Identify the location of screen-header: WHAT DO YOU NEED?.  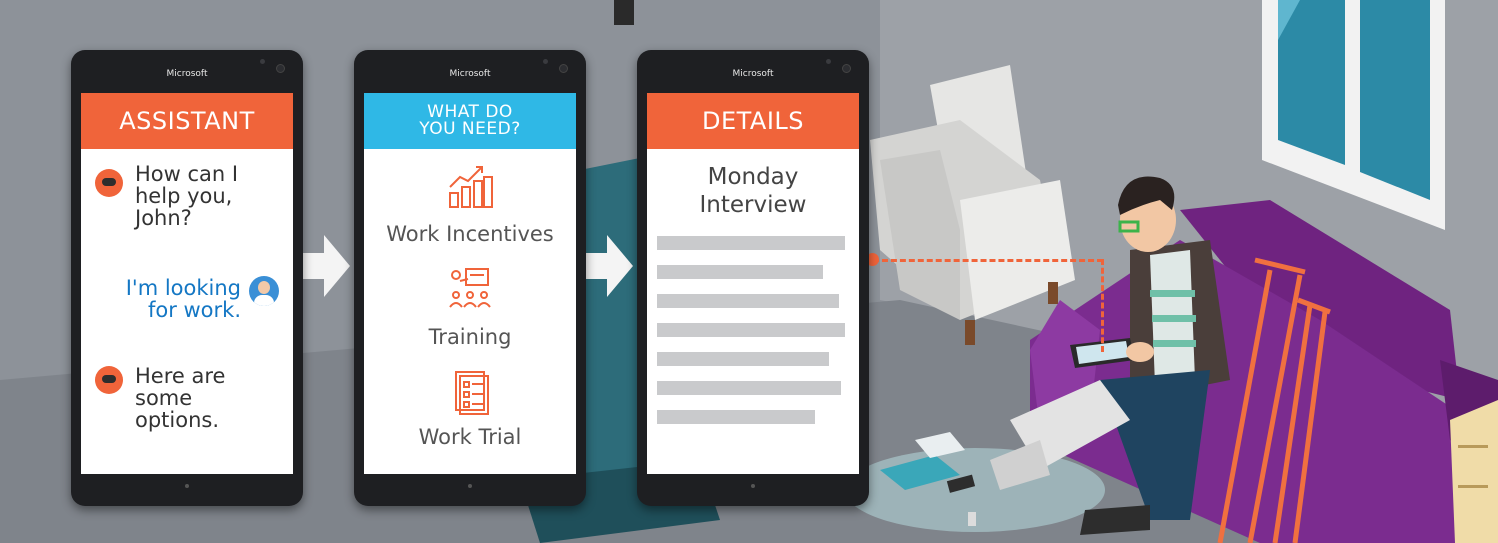
(470, 121).